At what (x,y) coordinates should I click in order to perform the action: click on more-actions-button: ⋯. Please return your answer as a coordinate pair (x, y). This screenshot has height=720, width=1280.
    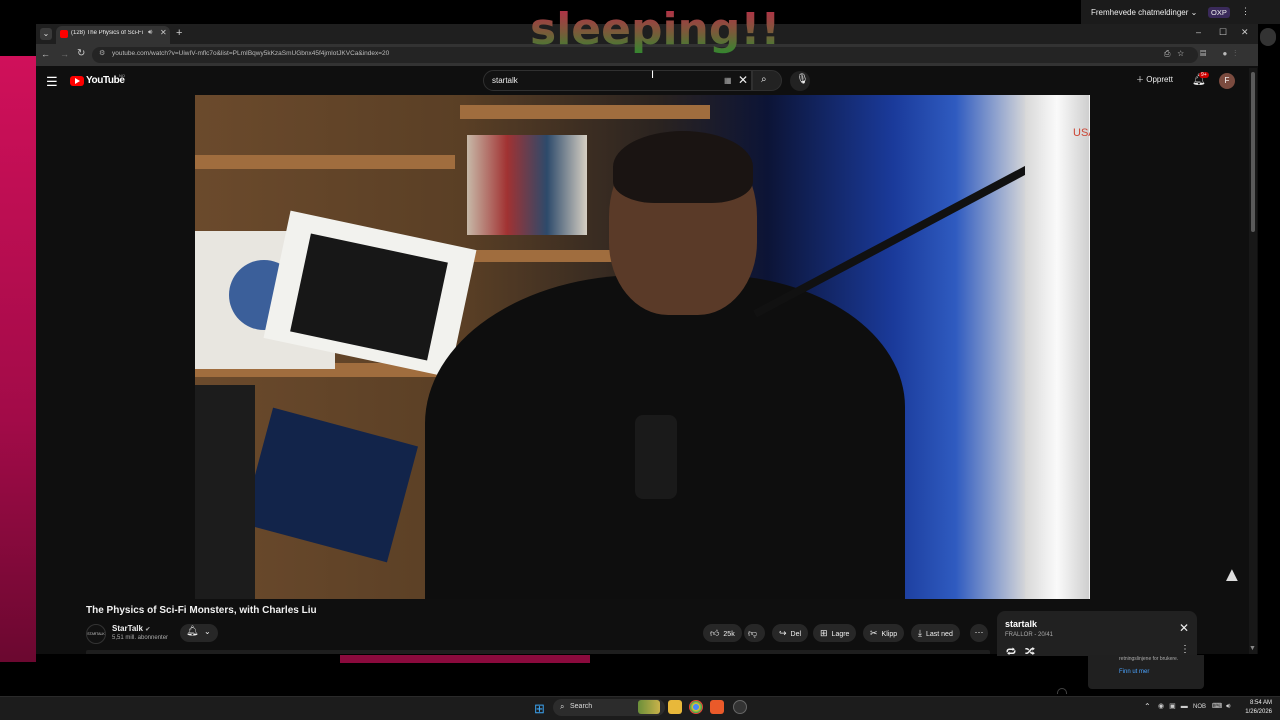
    Looking at the image, I should click on (979, 633).